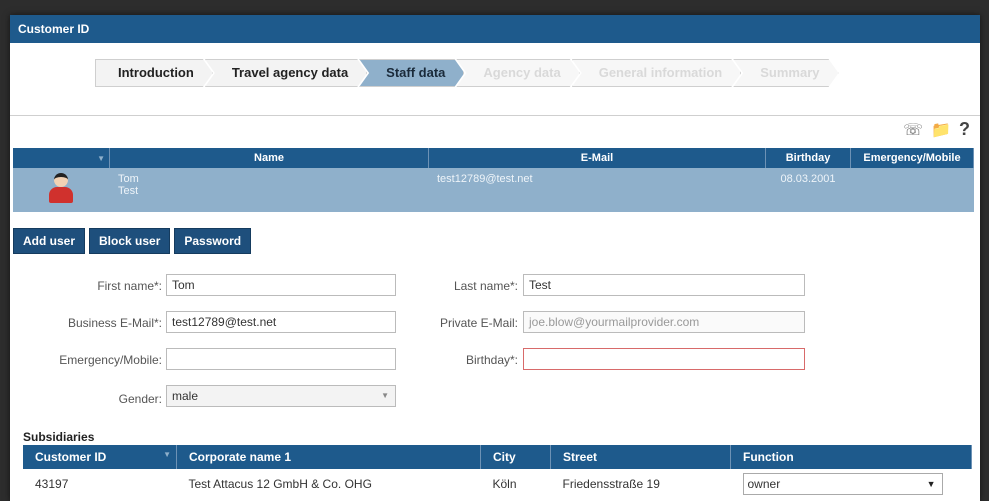 Image resolution: width=989 pixels, height=501 pixels. Describe the element at coordinates (664, 322) in the screenshot. I see `private-email-input: joe.blow@yourmailprovider.com` at that location.